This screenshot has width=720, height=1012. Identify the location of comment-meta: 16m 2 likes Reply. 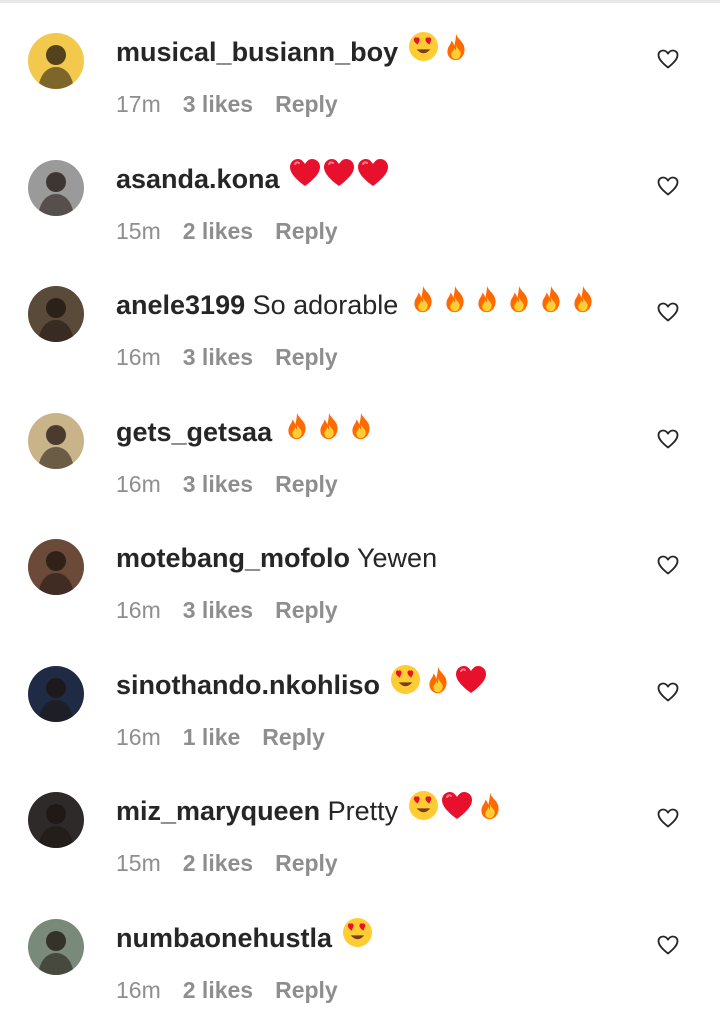
(227, 990).